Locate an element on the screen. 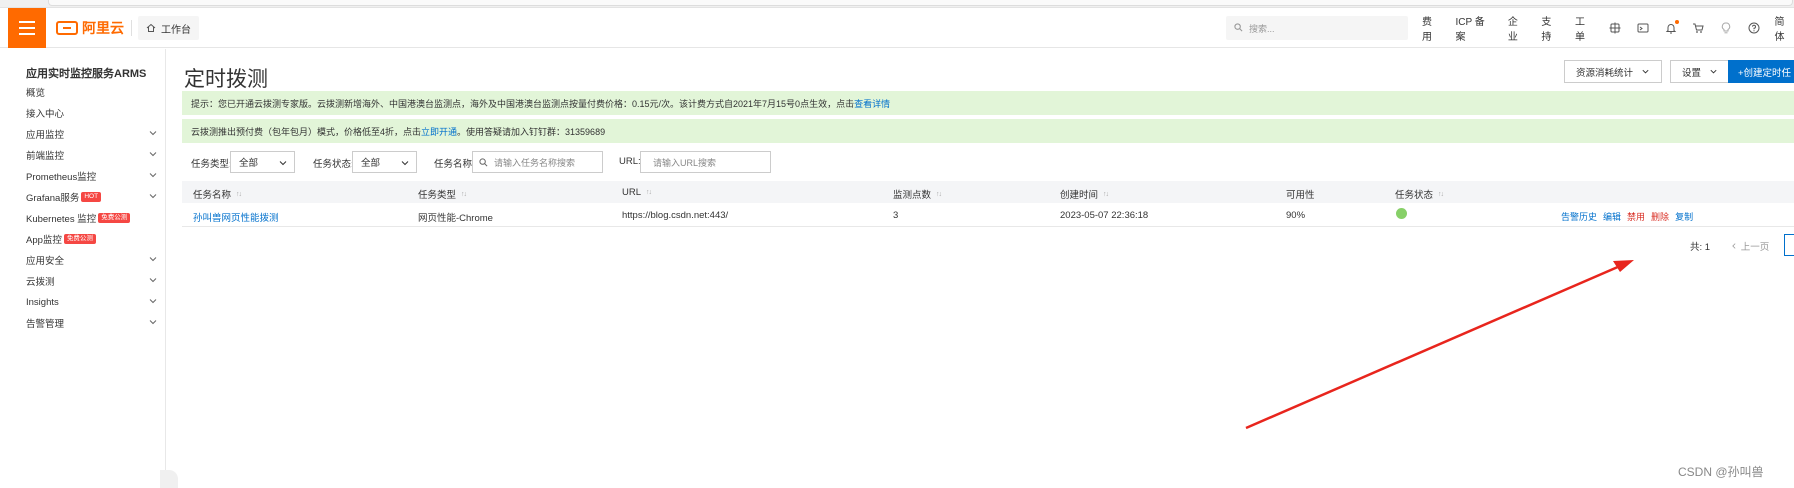 This screenshot has height=488, width=1794. notification-dot is located at coordinates (1676, 22).